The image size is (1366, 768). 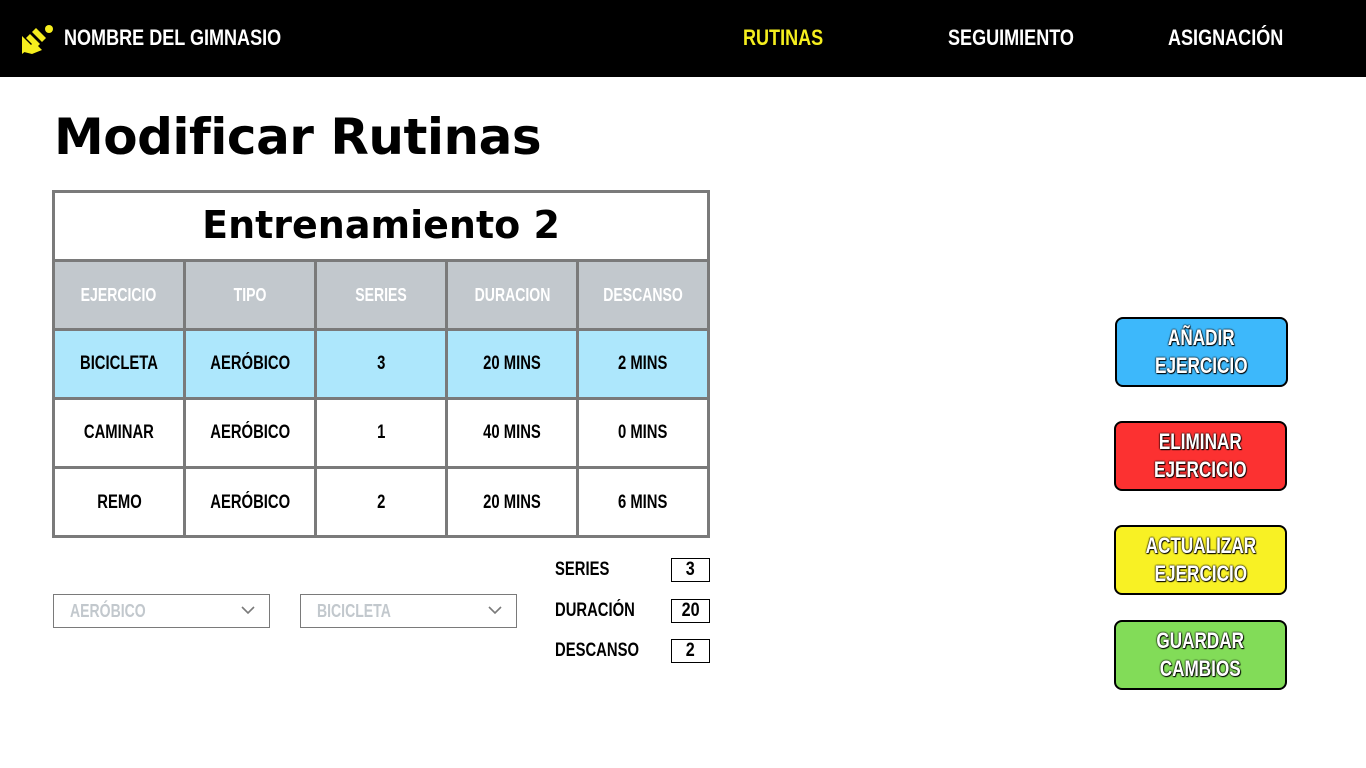 I want to click on routine-title: Entrenamiento 2, so click(x=381, y=227).